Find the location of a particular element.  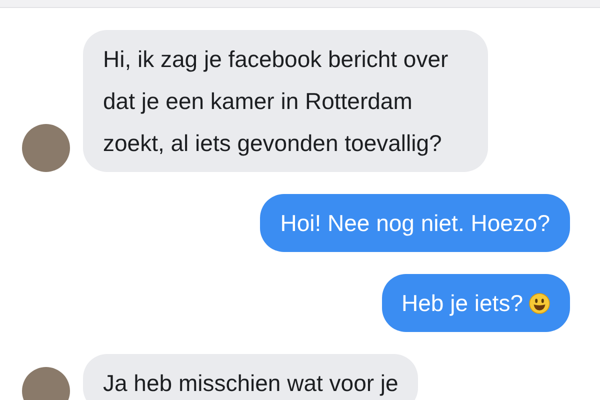

message-text: Hoi! Nee nog niet. Hoezo? is located at coordinates (415, 223).